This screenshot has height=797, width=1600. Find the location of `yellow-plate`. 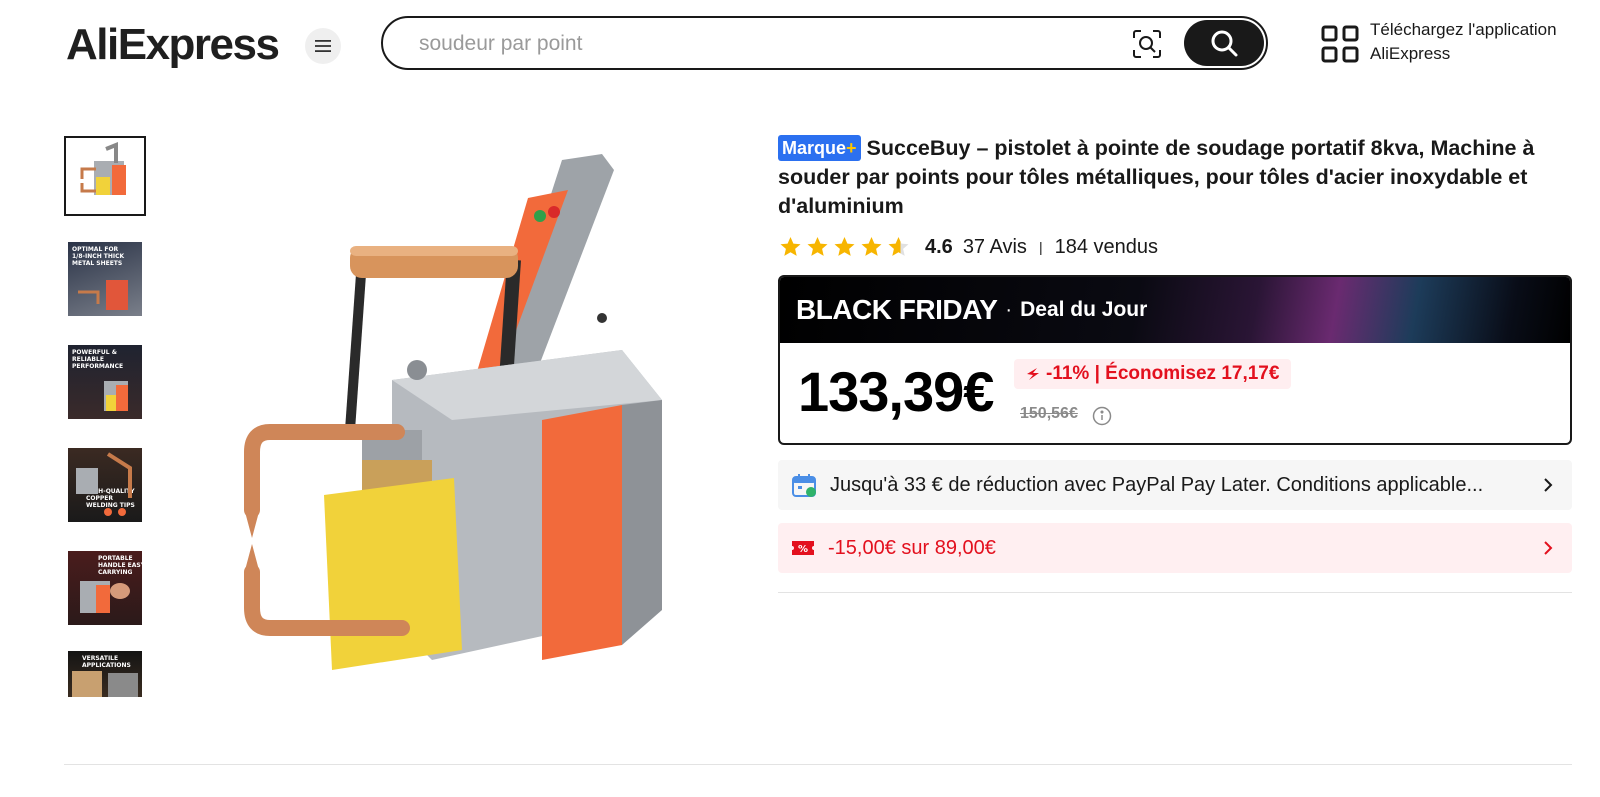

yellow-plate is located at coordinates (393, 574).